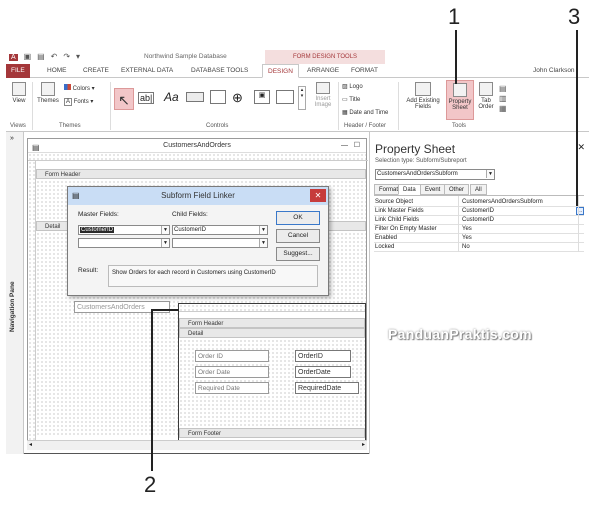 The width and height of the screenshot is (594, 505). Describe the element at coordinates (171, 97) in the screenshot. I see `label-control-icon: Aa` at that location.